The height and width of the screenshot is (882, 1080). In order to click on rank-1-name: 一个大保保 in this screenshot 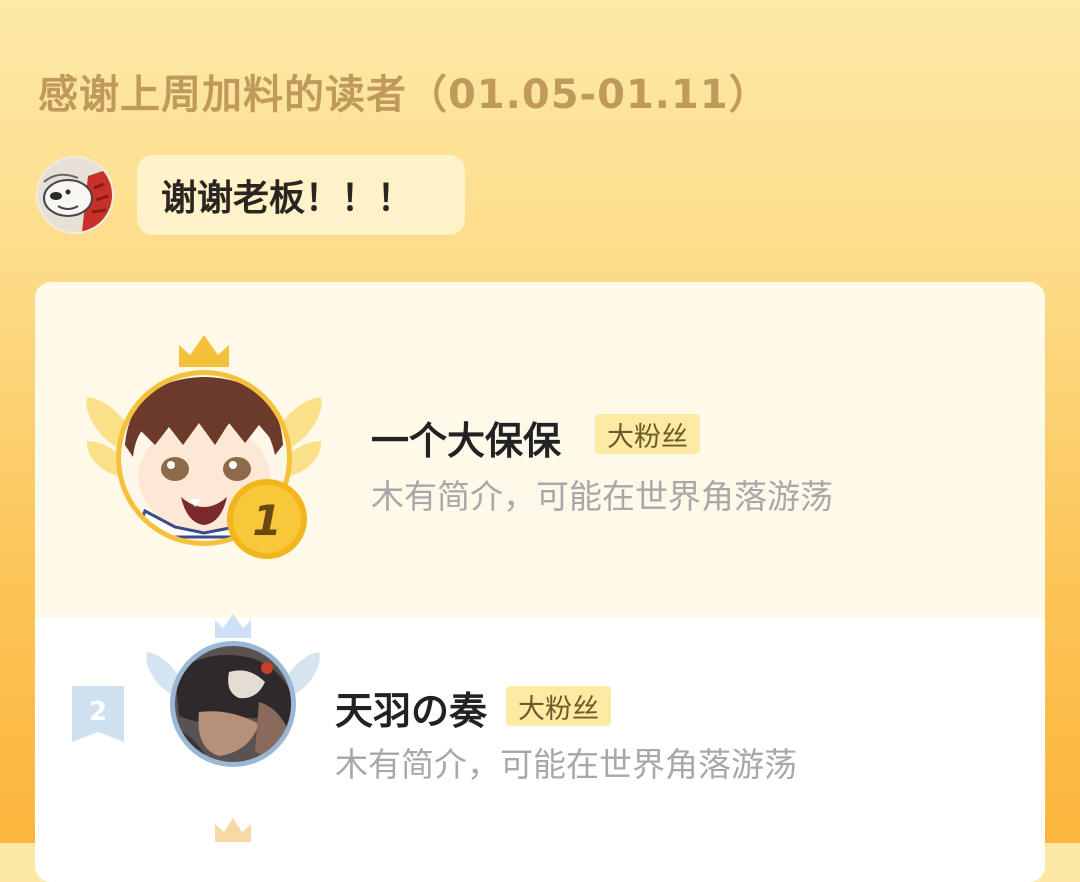, I will do `click(466, 437)`.